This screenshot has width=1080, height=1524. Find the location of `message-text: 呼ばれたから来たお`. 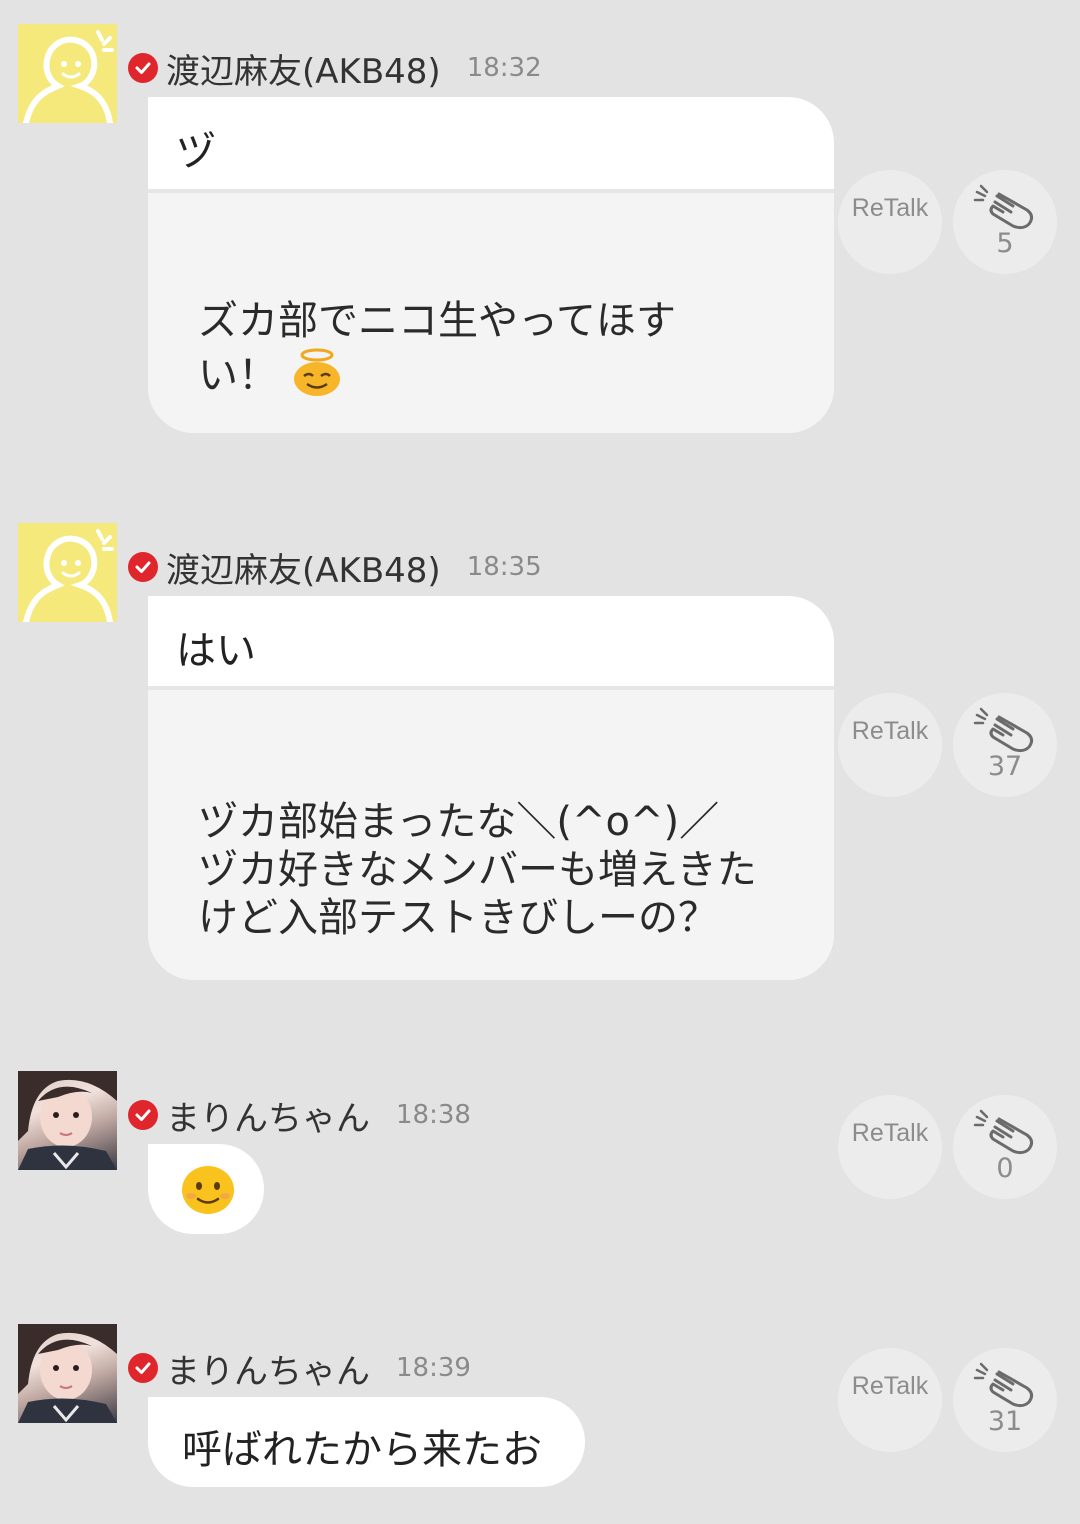

message-text: 呼ばれたから来たお is located at coordinates (362, 1450).